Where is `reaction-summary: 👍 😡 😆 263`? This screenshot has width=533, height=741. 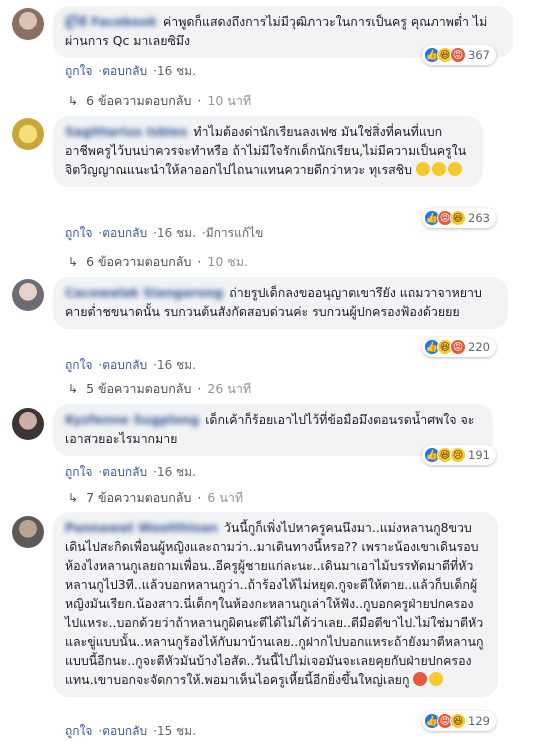
reaction-summary: 👍 😡 😆 263 is located at coordinates (459, 218).